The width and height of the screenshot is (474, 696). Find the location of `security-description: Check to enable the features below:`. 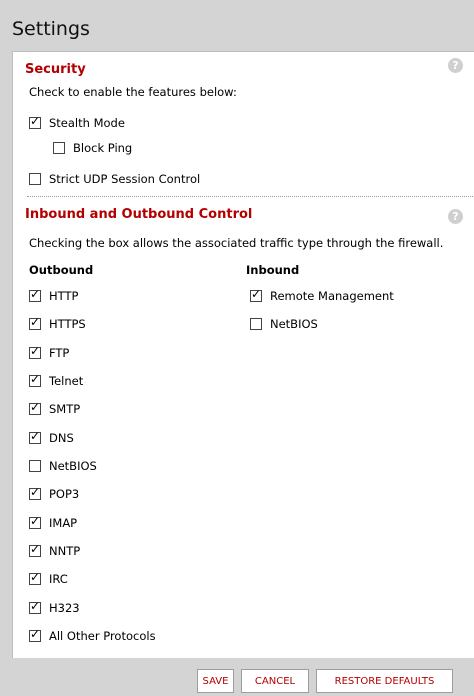

security-description: Check to enable the features below: is located at coordinates (133, 92).